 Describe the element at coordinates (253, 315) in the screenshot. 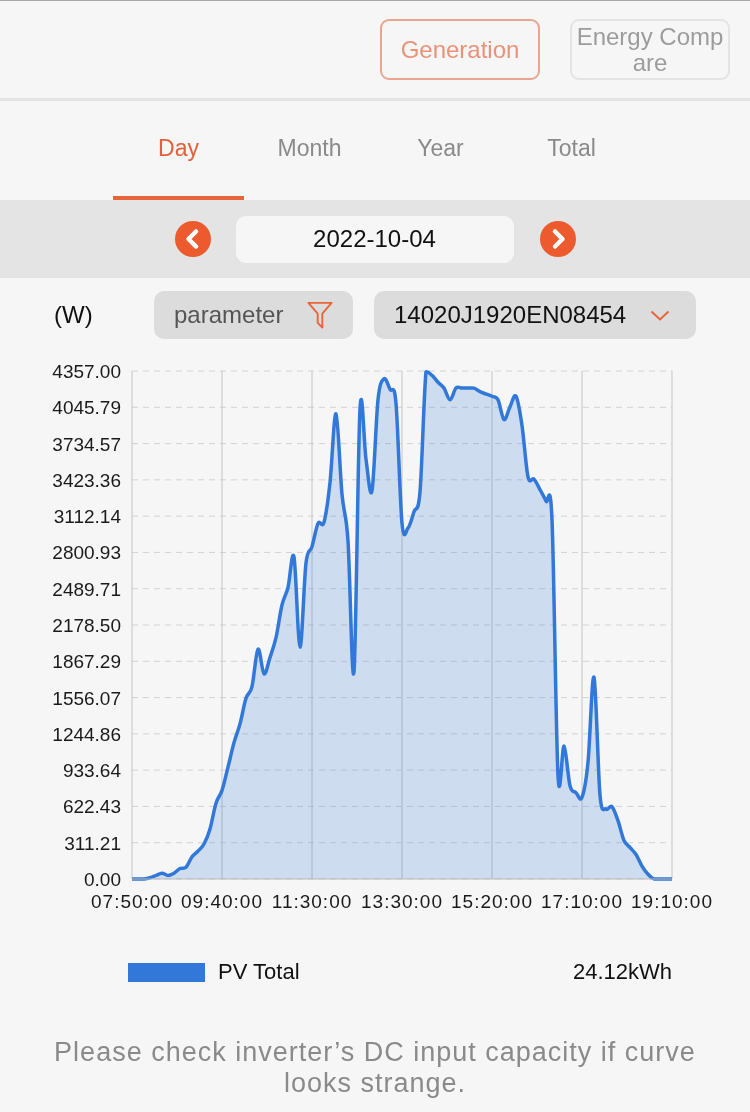

I see `parameter-button: parameter` at that location.